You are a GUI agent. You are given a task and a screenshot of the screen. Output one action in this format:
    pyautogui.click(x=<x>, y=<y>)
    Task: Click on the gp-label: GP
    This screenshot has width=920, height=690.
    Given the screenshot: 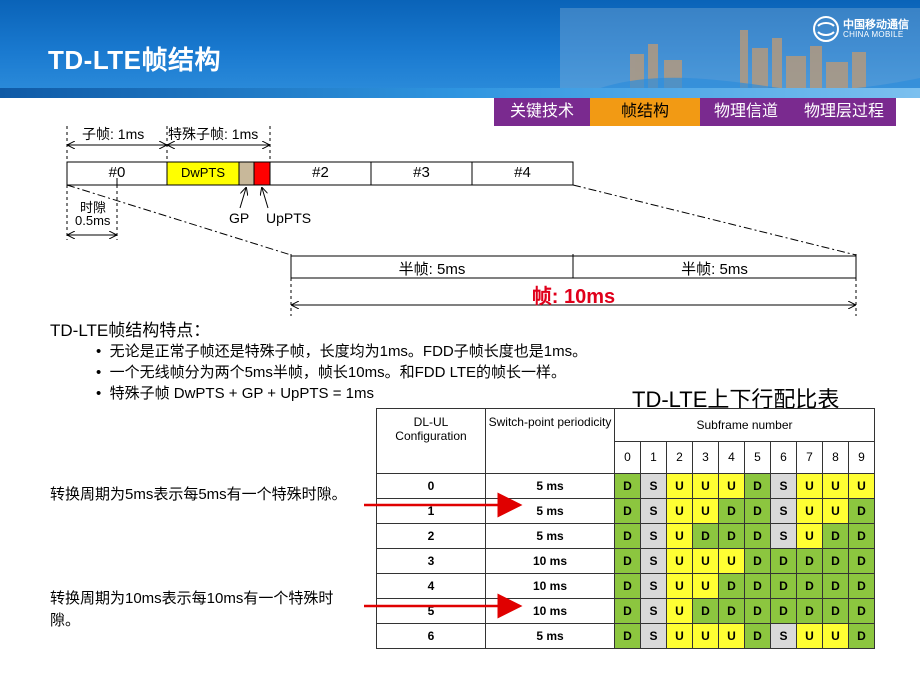 What is the action you would take?
    pyautogui.click(x=239, y=218)
    